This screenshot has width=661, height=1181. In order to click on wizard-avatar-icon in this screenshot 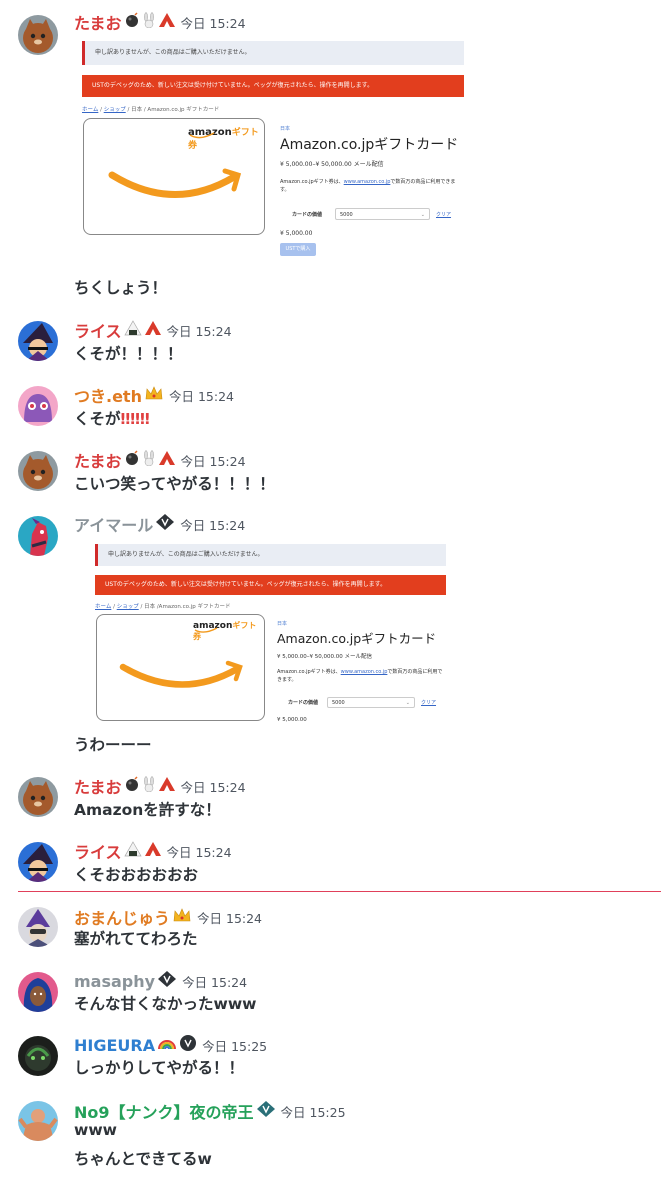, I will do `click(38, 927)`.